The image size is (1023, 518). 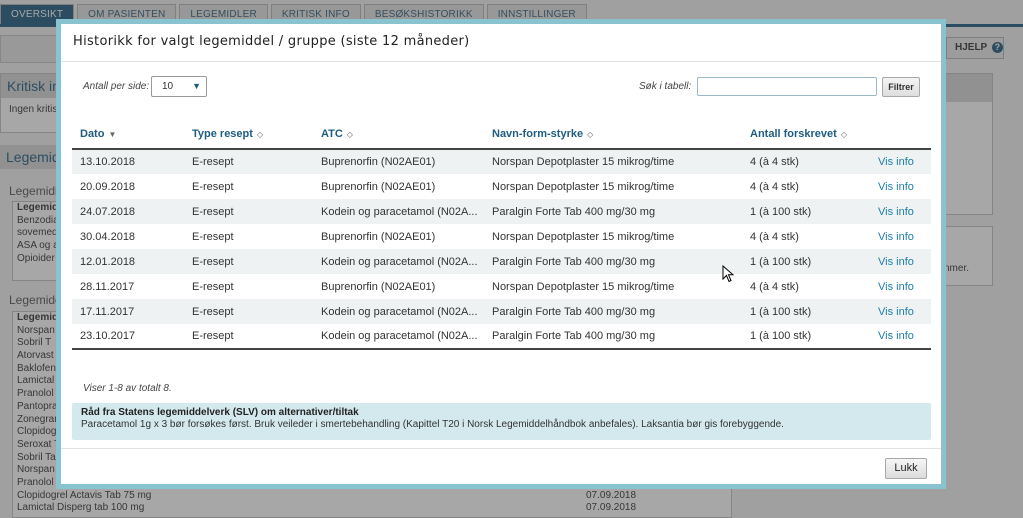 What do you see at coordinates (128, 236) in the screenshot?
I see `cell-dato: 30.04.2018` at bounding box center [128, 236].